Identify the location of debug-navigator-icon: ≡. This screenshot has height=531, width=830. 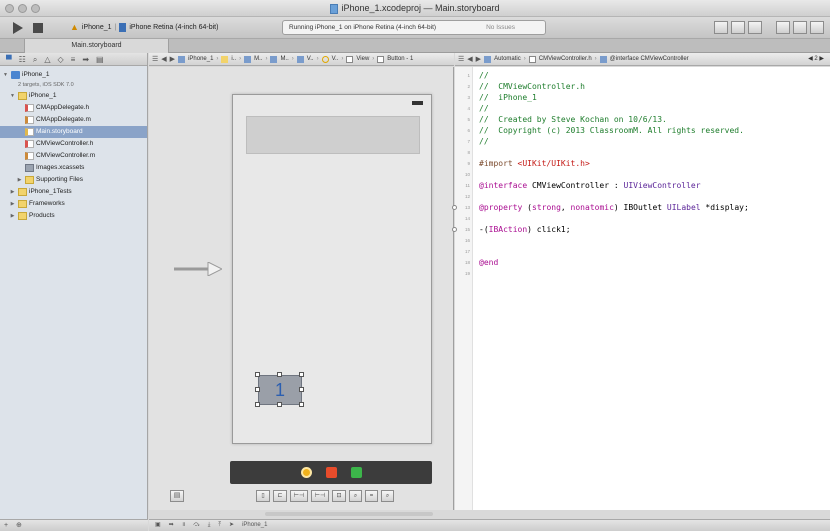
(73, 59).